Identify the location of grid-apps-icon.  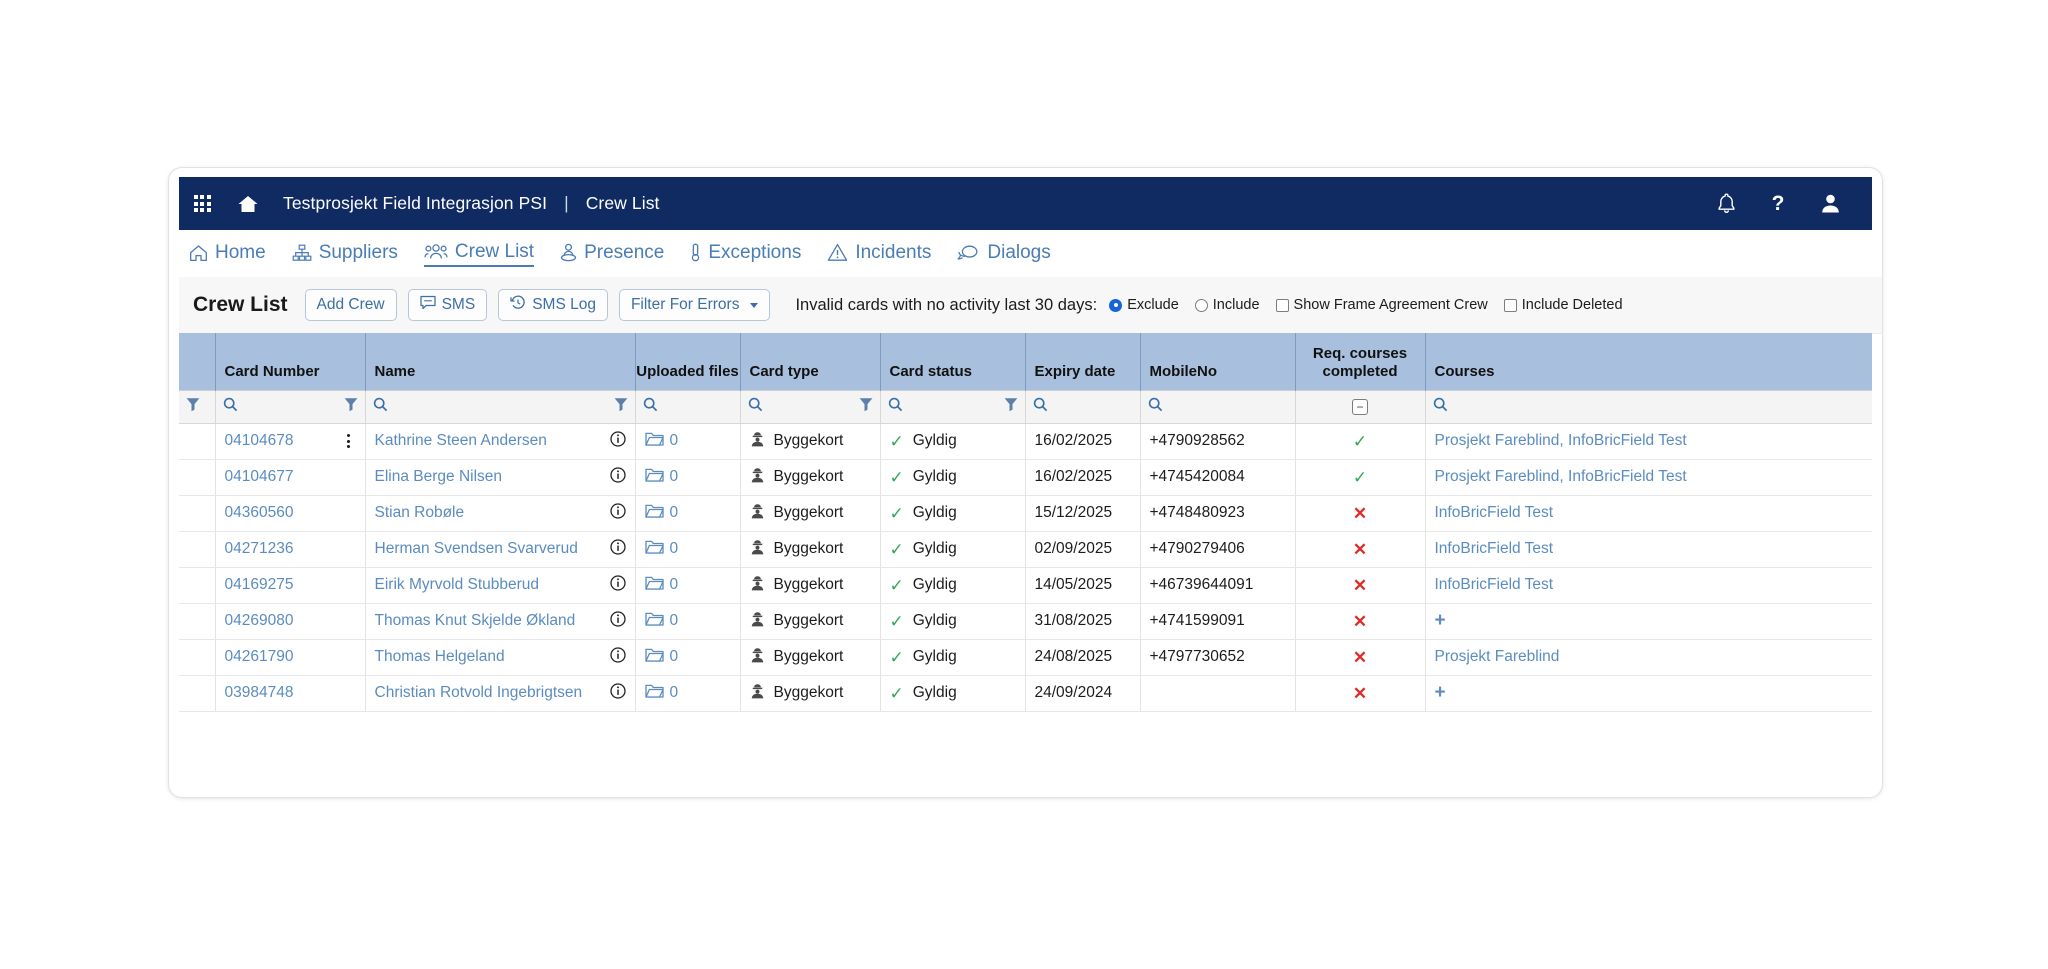
(202, 203).